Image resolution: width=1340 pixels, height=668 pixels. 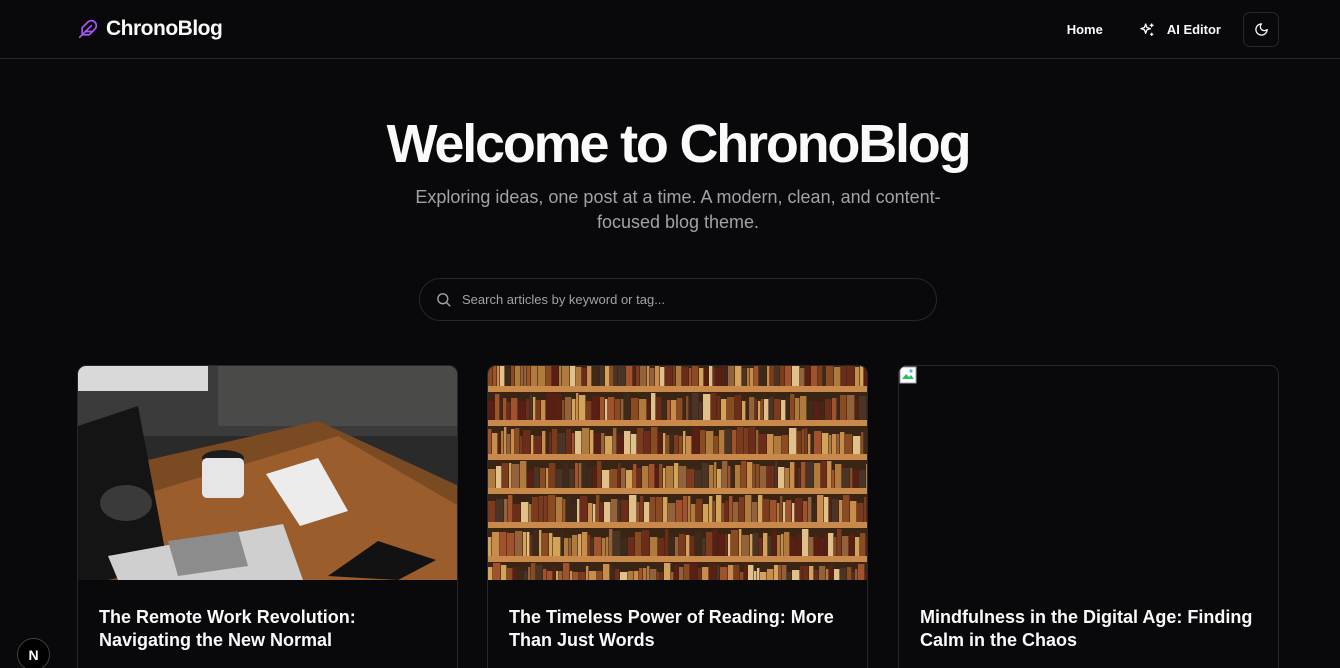 I want to click on moon-icon, so click(x=1261, y=29).